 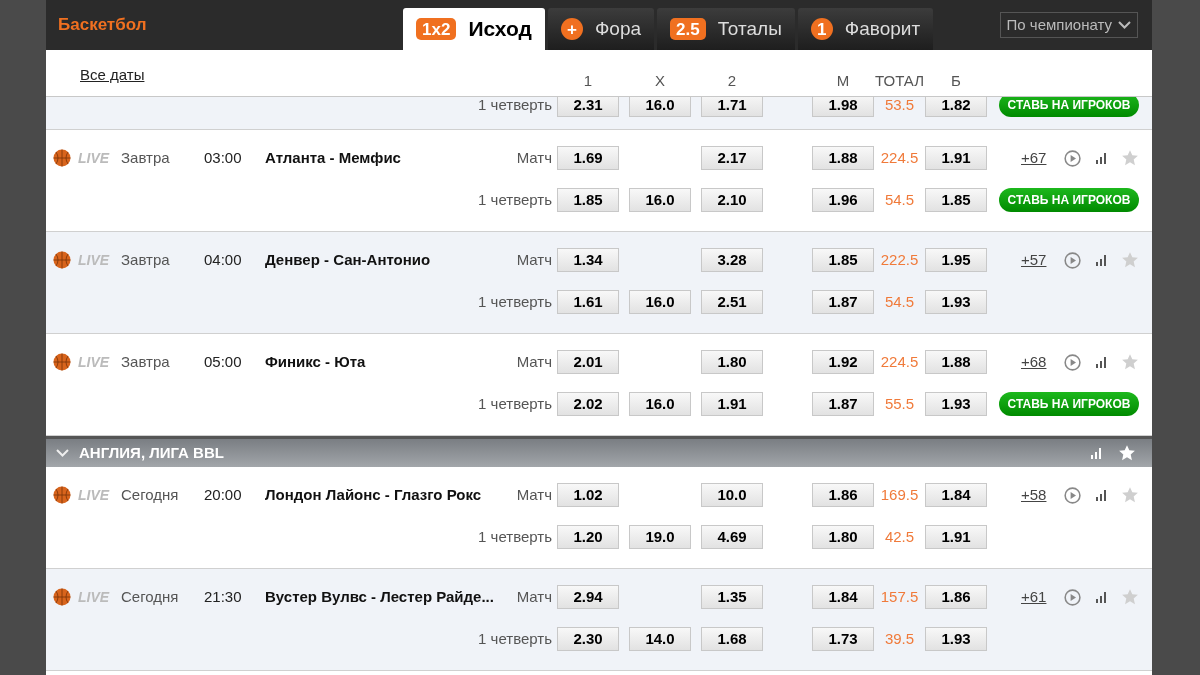 I want to click on odds-button: 4.69, so click(x=732, y=537).